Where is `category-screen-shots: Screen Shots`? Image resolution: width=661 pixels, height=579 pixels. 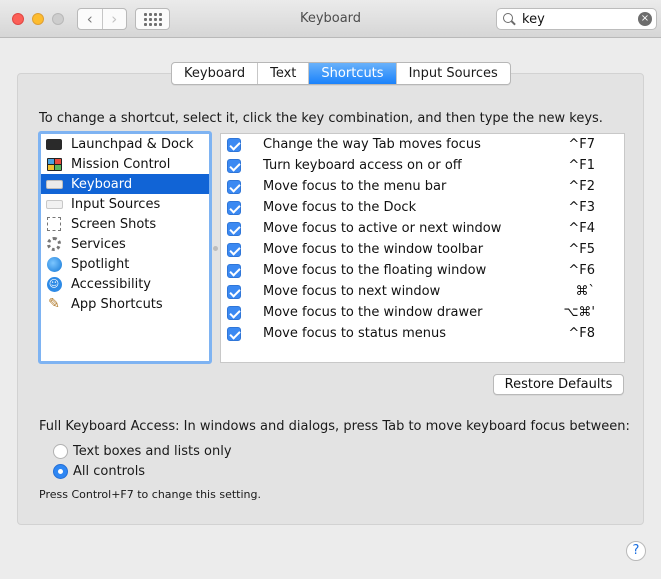 category-screen-shots: Screen Shots is located at coordinates (125, 224).